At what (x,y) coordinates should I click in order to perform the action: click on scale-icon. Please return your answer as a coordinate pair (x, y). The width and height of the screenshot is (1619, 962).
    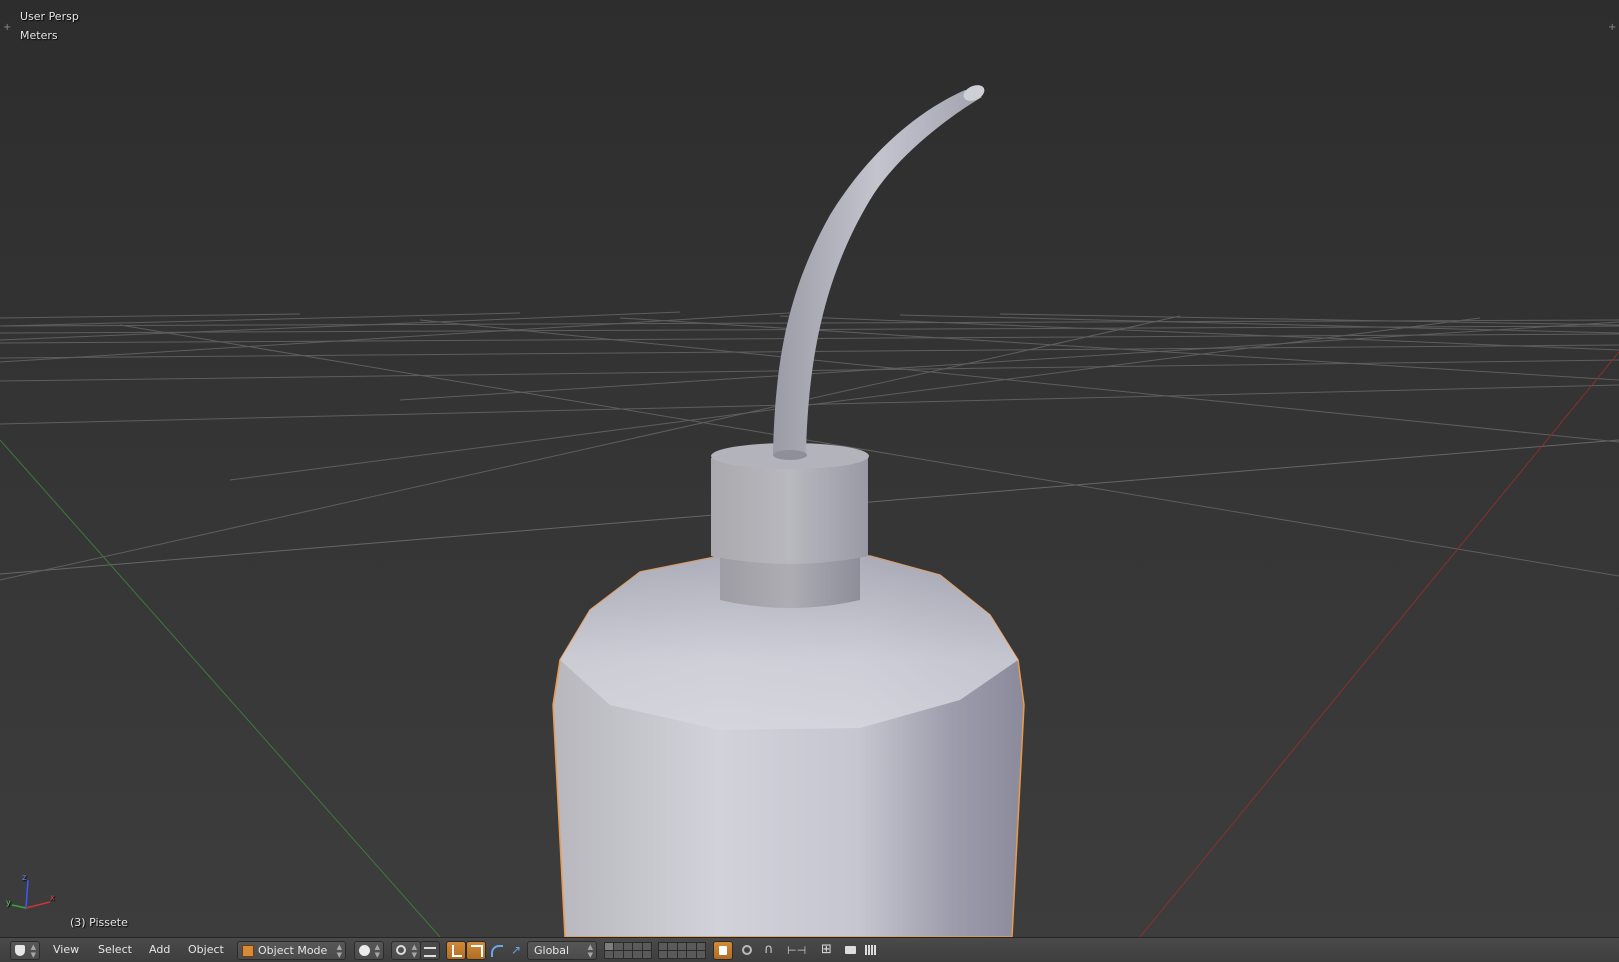
    Looking at the image, I should click on (497, 951).